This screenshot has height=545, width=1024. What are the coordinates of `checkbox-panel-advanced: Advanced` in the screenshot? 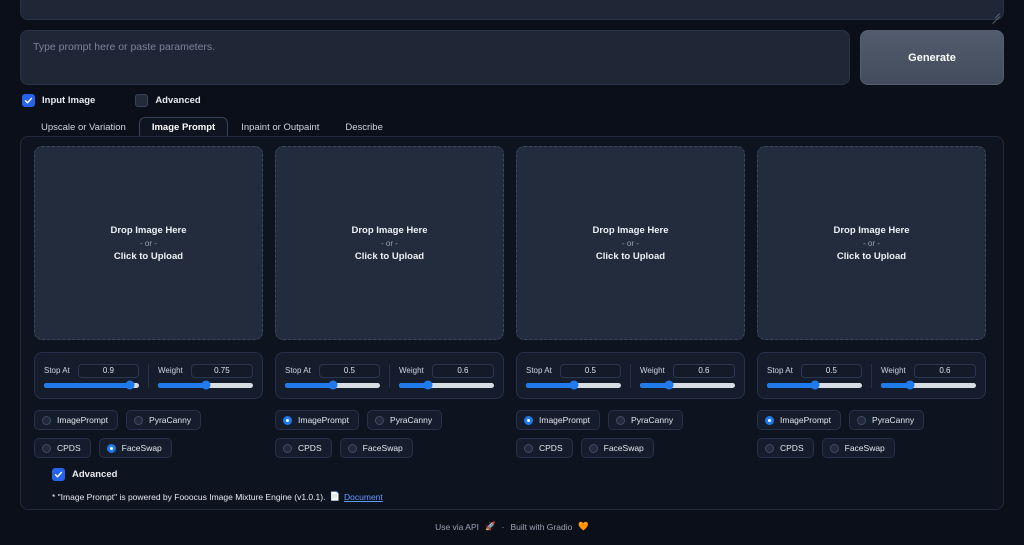 It's located at (84, 474).